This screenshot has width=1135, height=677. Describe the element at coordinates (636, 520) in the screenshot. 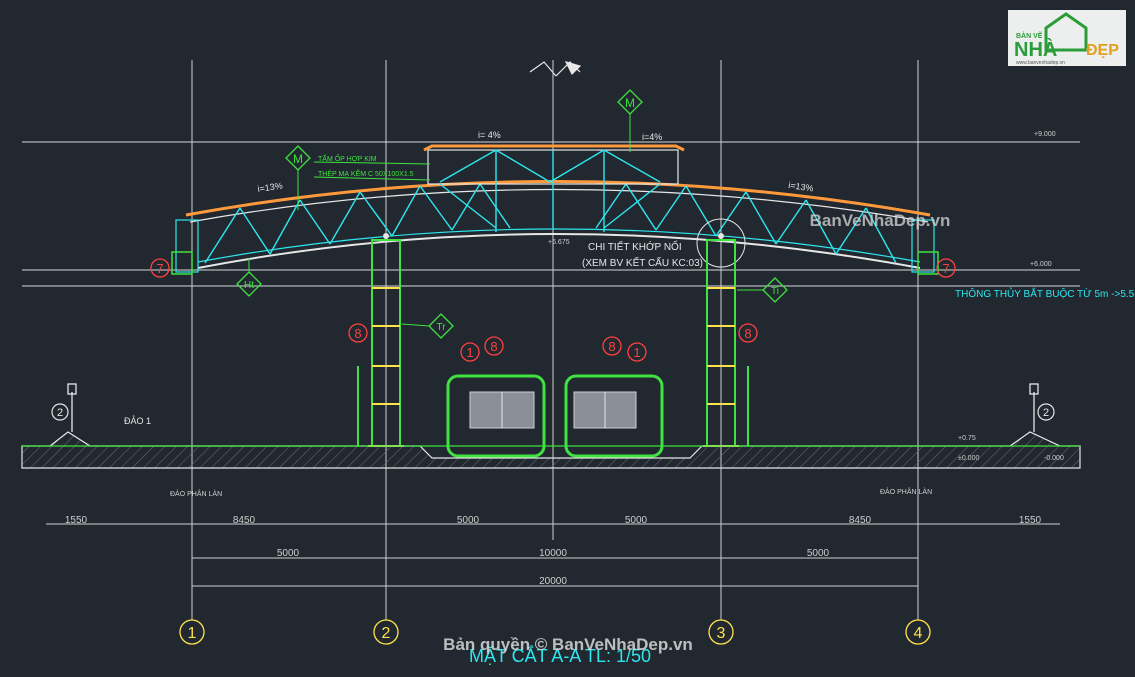

I see `dim-5000-b: 5000` at that location.